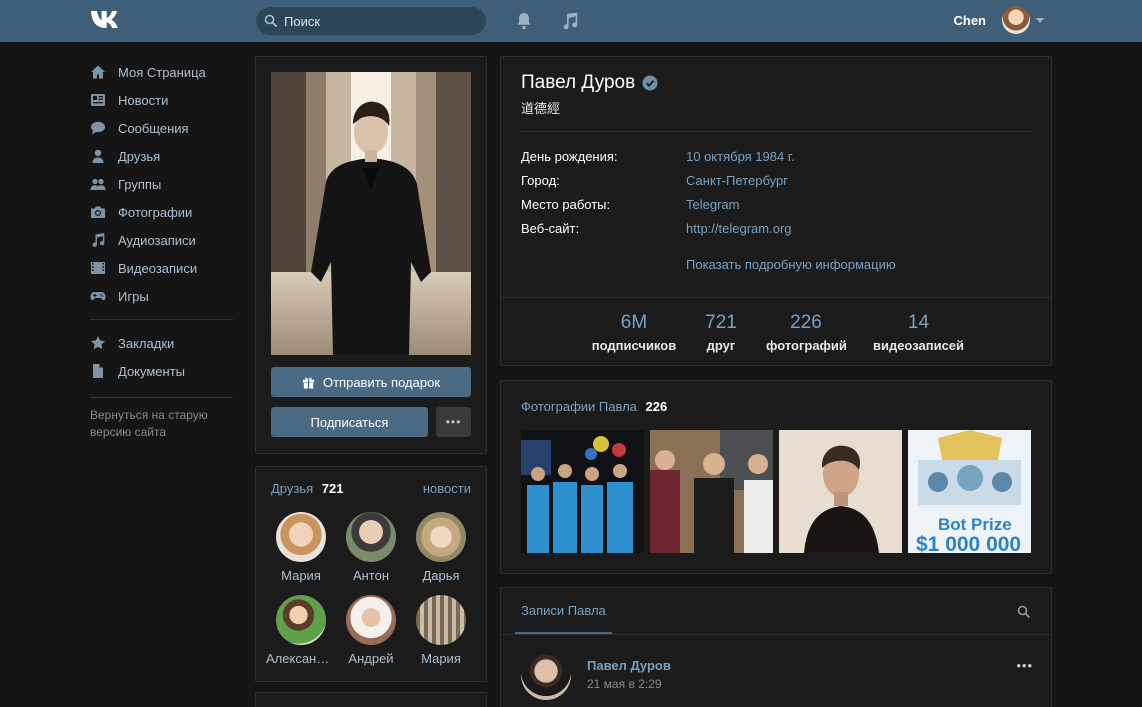  I want to click on photo-thumbnail: Bot Prize $1 000 000, so click(969, 491).